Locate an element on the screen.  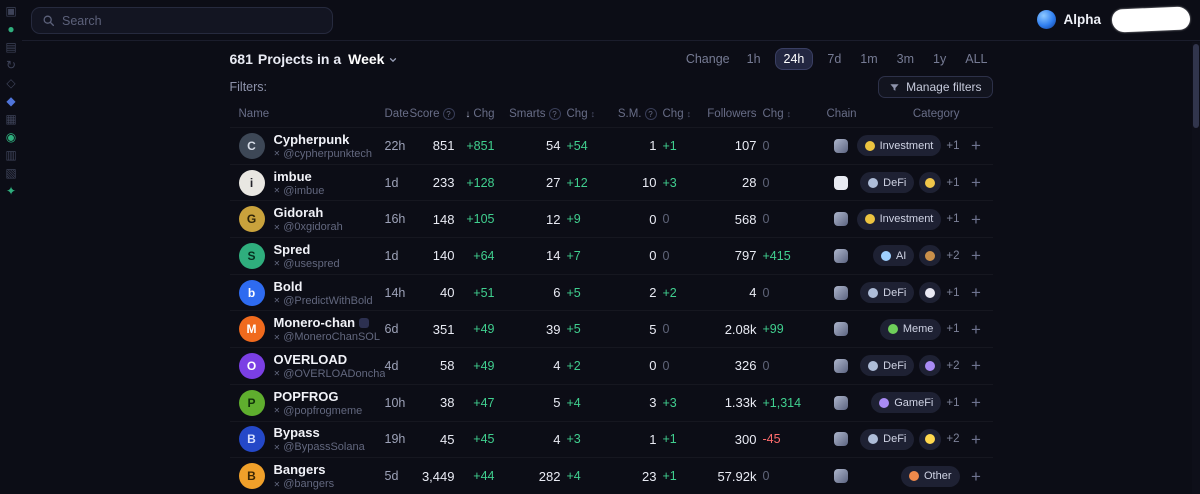
rail-icon: ↻ is located at coordinates (11, 65).